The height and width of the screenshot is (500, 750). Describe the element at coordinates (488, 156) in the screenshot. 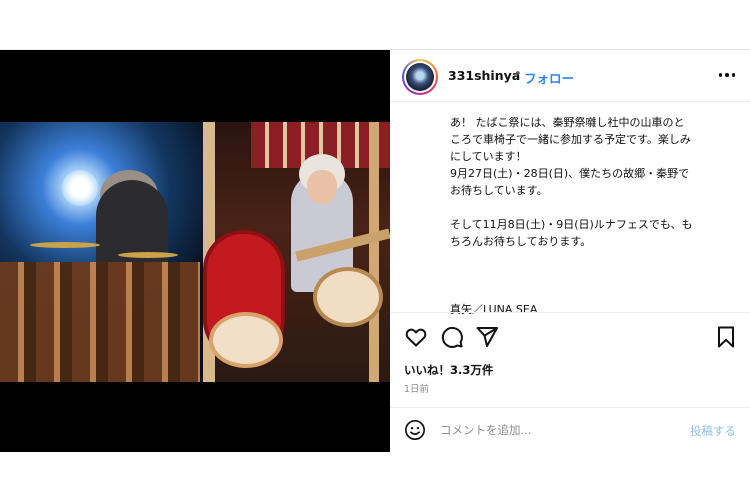

I see `caption-line: にしています！` at that location.